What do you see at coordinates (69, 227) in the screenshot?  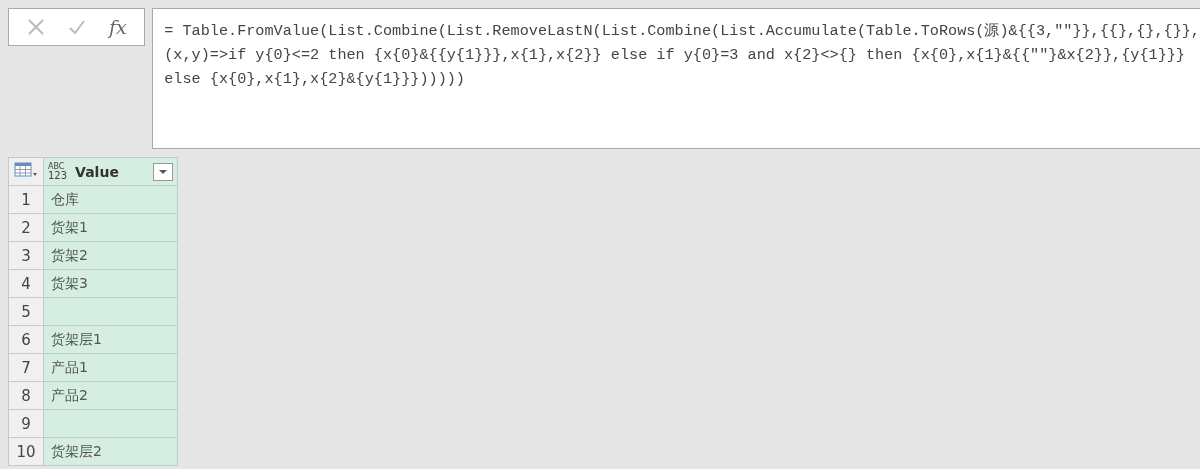 I see `table-cell: 货架1` at bounding box center [69, 227].